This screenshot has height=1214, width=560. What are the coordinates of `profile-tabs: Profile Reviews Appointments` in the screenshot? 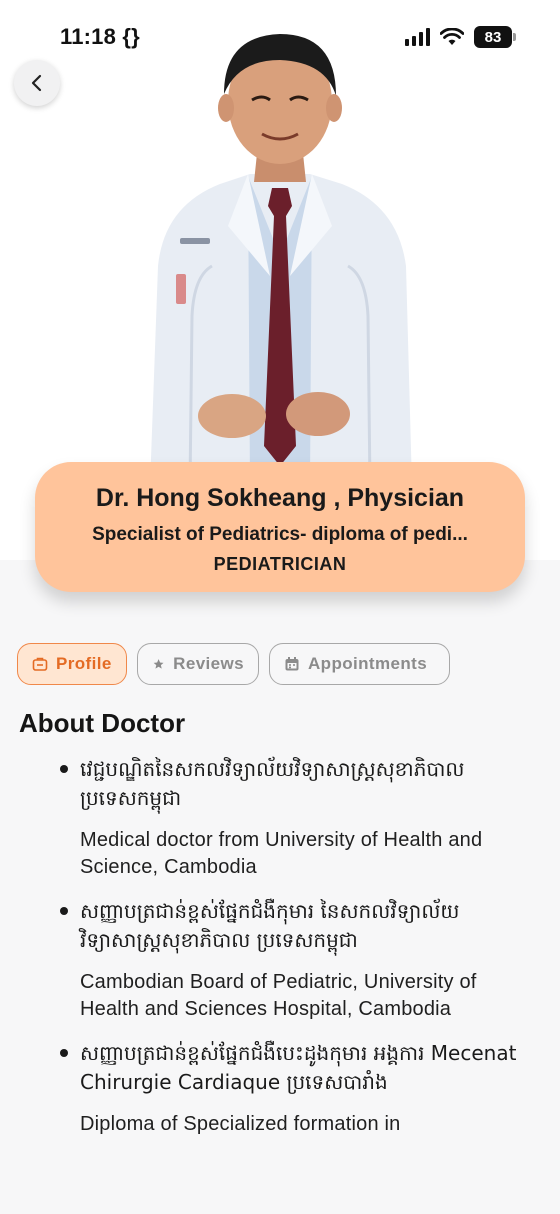 It's located at (233, 664).